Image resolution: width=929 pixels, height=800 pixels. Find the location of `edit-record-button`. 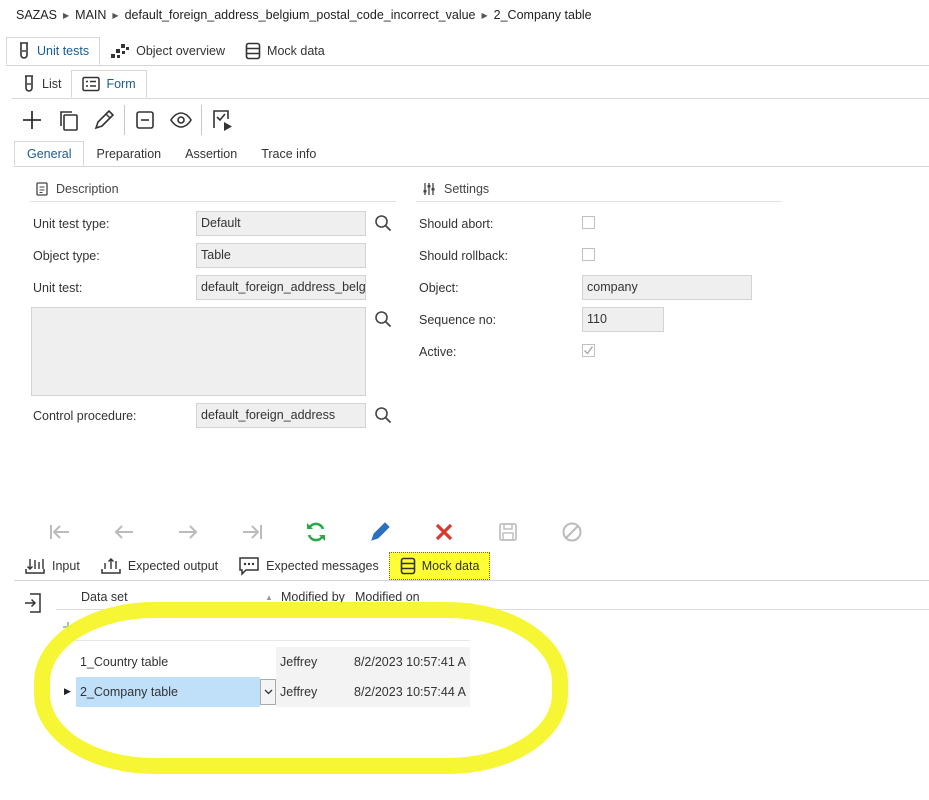

edit-record-button is located at coordinates (380, 532).